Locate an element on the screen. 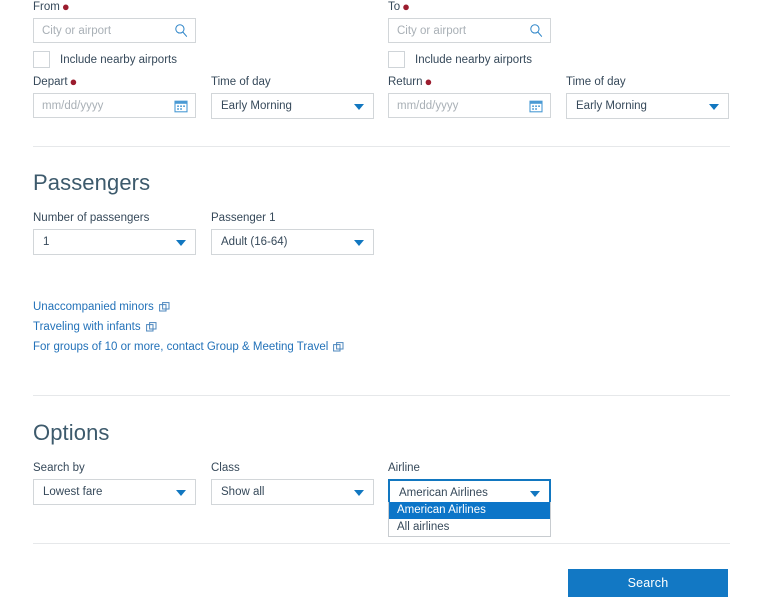 This screenshot has height=605, width=770. from-input-wrapper is located at coordinates (114, 30).